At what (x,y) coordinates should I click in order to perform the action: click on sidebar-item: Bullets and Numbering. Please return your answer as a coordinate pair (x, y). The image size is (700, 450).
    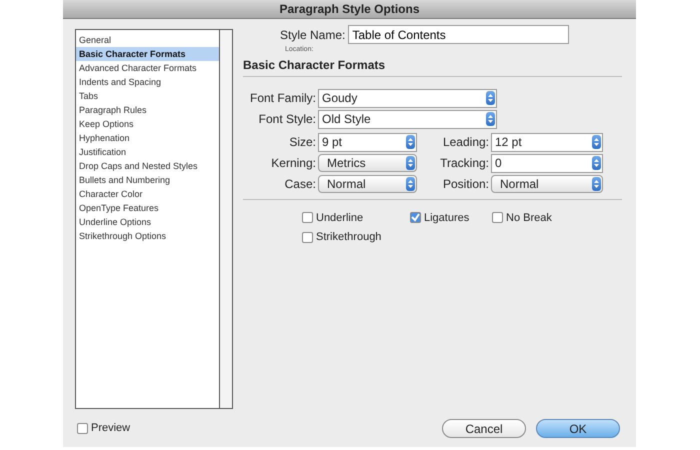
    Looking at the image, I should click on (147, 180).